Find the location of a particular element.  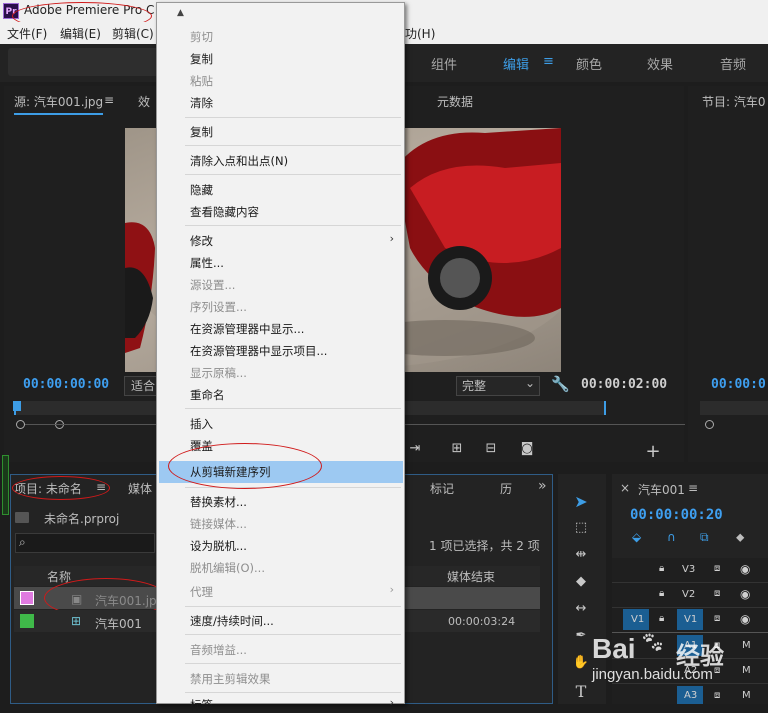

watermark-url: jingyan.baidu.com is located at coordinates (652, 674).